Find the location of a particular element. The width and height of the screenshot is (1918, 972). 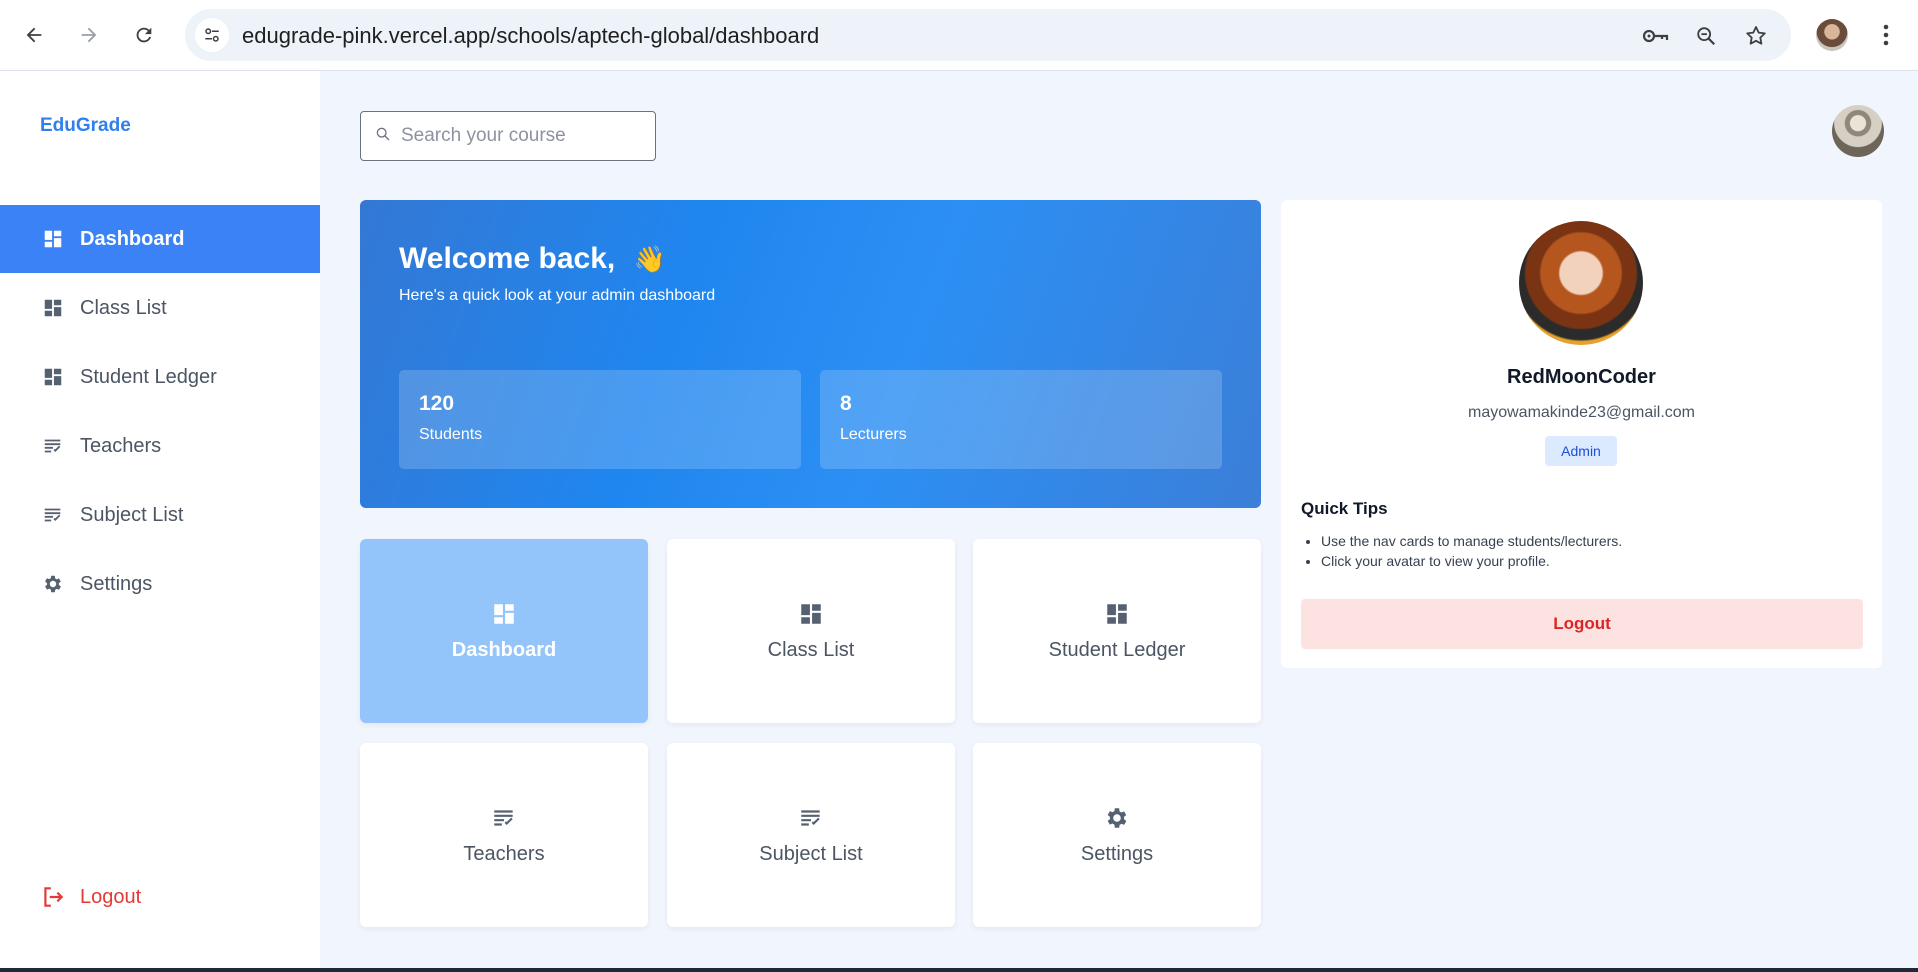

reload-icon is located at coordinates (144, 35).